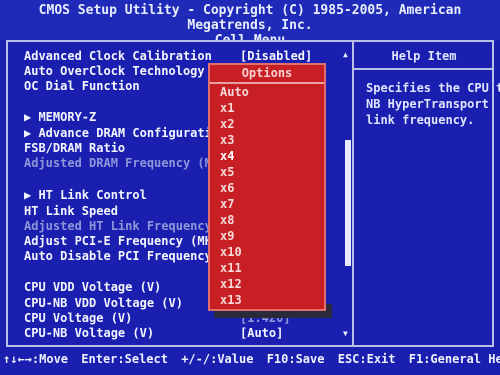 Image resolution: width=500 pixels, height=375 pixels. I want to click on help-line-1: Specifies the CPU to, so click(433, 88).